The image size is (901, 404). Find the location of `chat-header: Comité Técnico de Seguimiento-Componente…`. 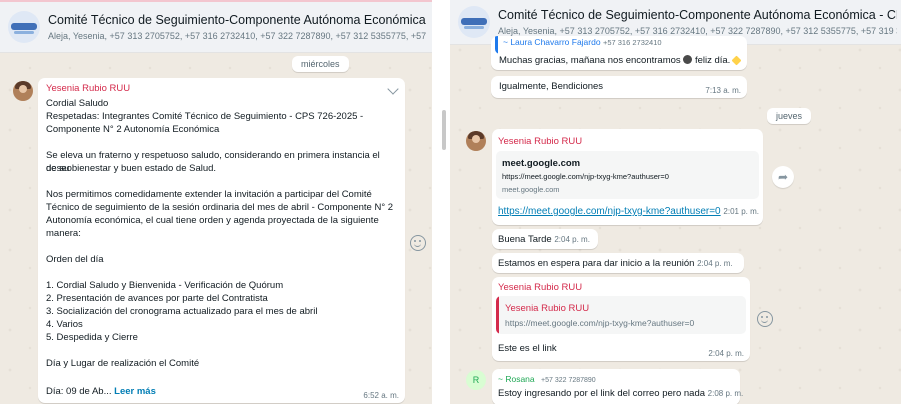

chat-header: Comité Técnico de Seguimiento-Componente… is located at coordinates (216, 27).